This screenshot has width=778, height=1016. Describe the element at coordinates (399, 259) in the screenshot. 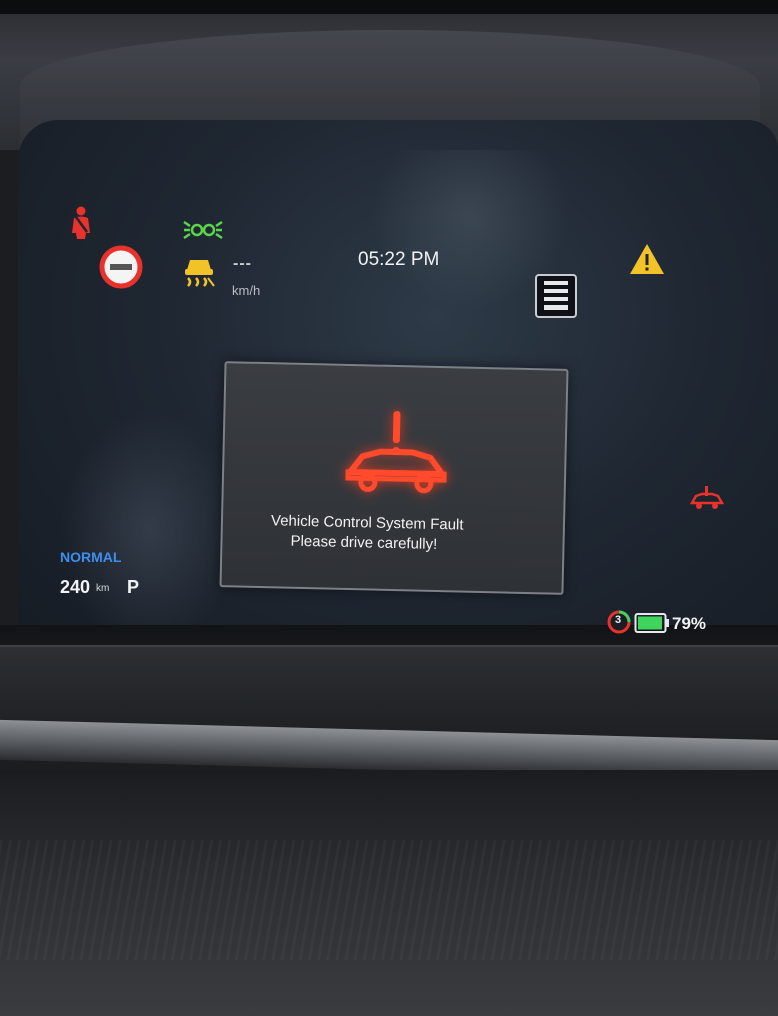

I see `clock-time: 05:22 PM` at that location.